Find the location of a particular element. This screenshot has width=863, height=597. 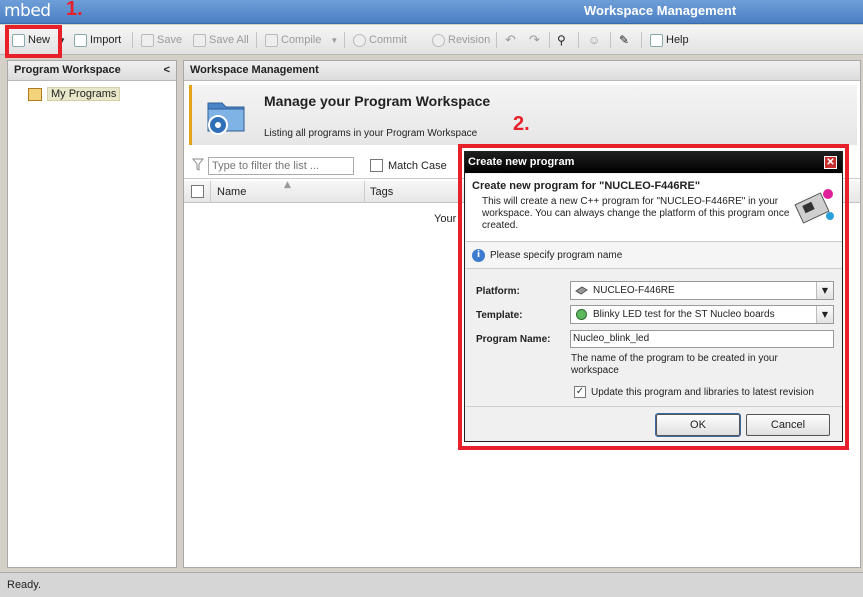

commit-icon is located at coordinates (359, 40).